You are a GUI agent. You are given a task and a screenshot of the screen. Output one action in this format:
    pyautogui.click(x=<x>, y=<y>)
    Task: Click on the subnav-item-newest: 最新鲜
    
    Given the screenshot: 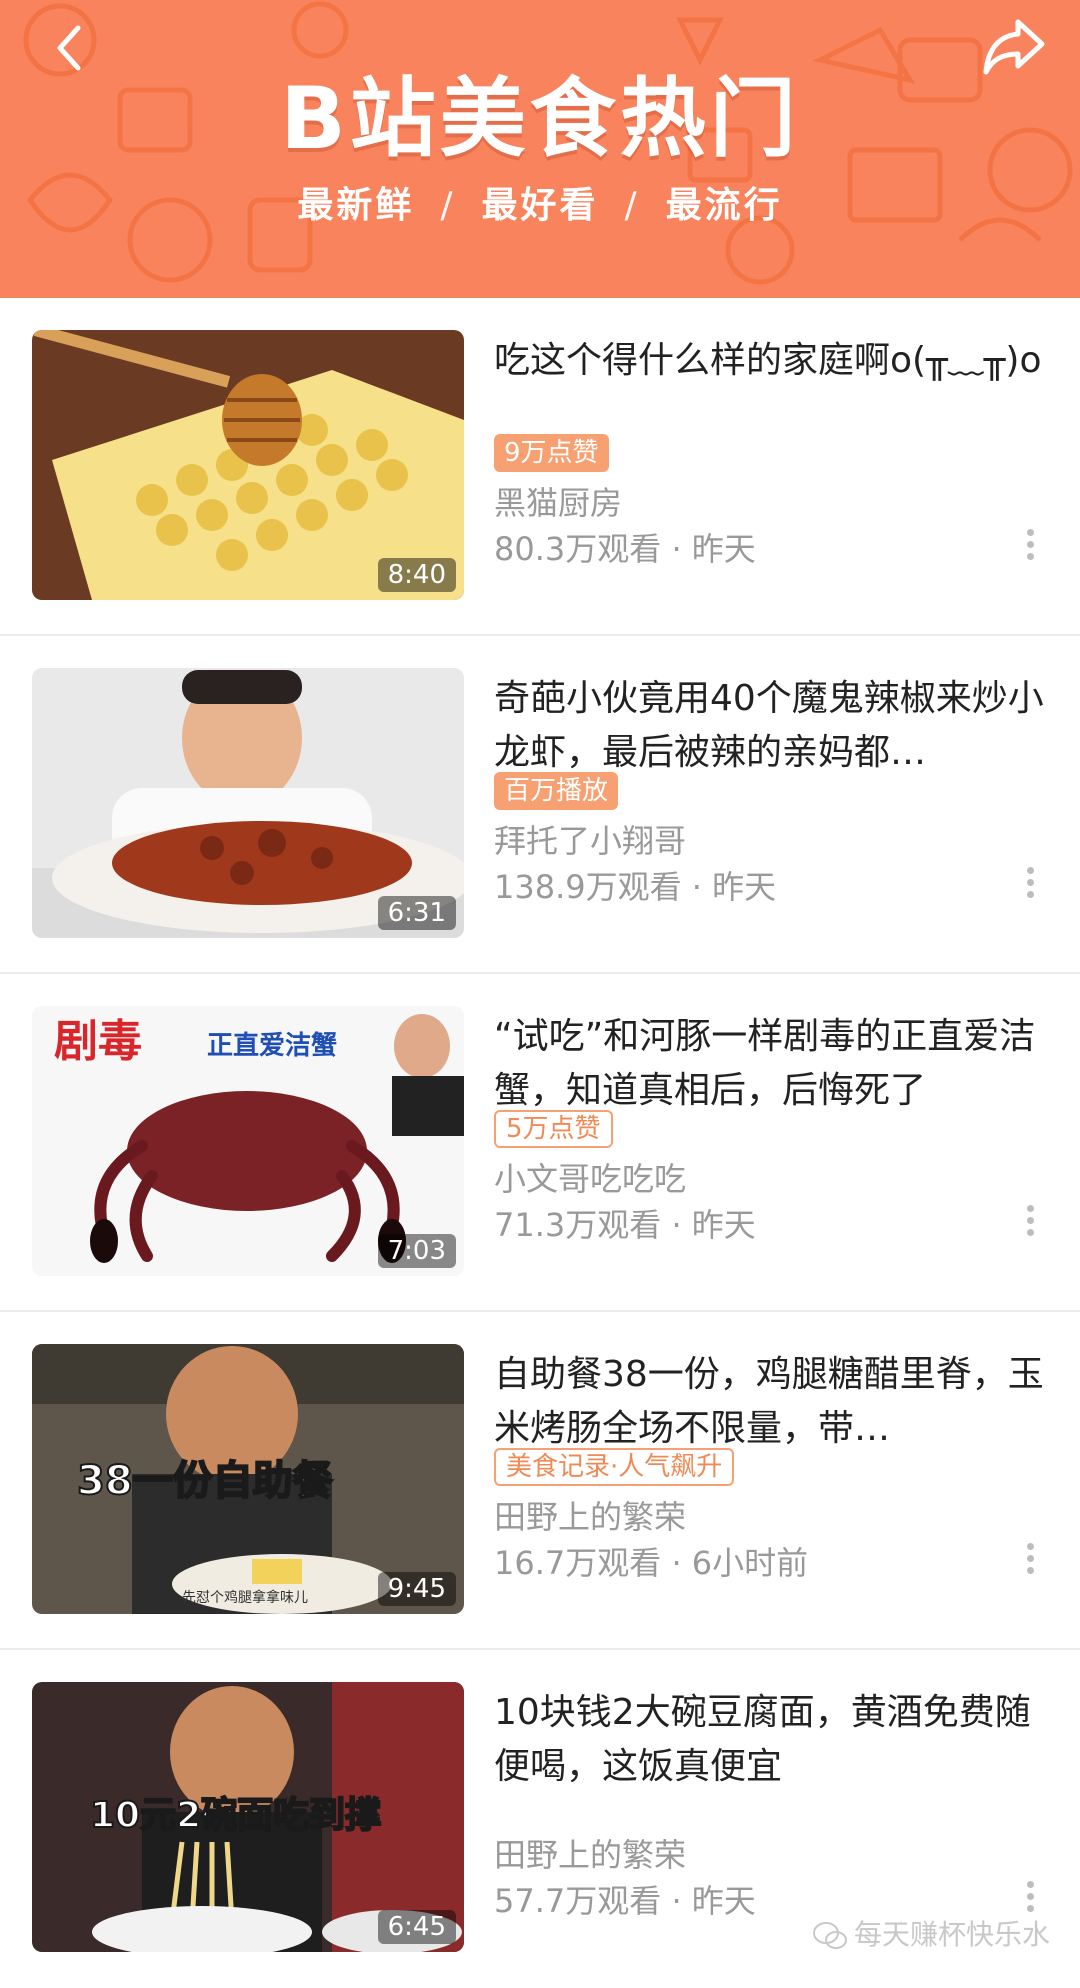 What is the action you would take?
    pyautogui.click(x=355, y=202)
    